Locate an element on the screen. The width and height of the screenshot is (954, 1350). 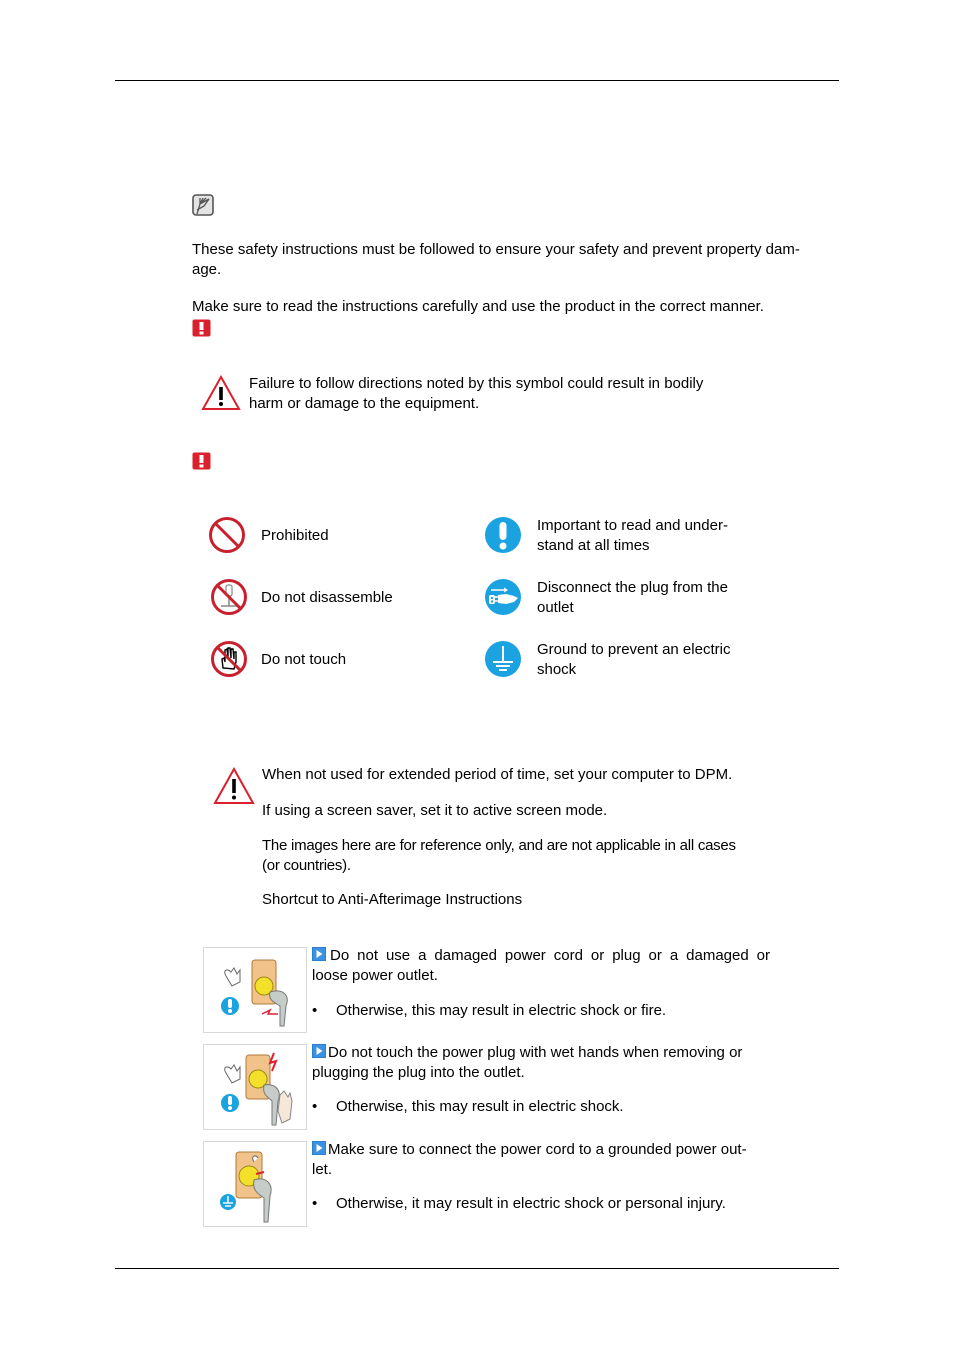
damaged-cord-illustration is located at coordinates (255, 990).